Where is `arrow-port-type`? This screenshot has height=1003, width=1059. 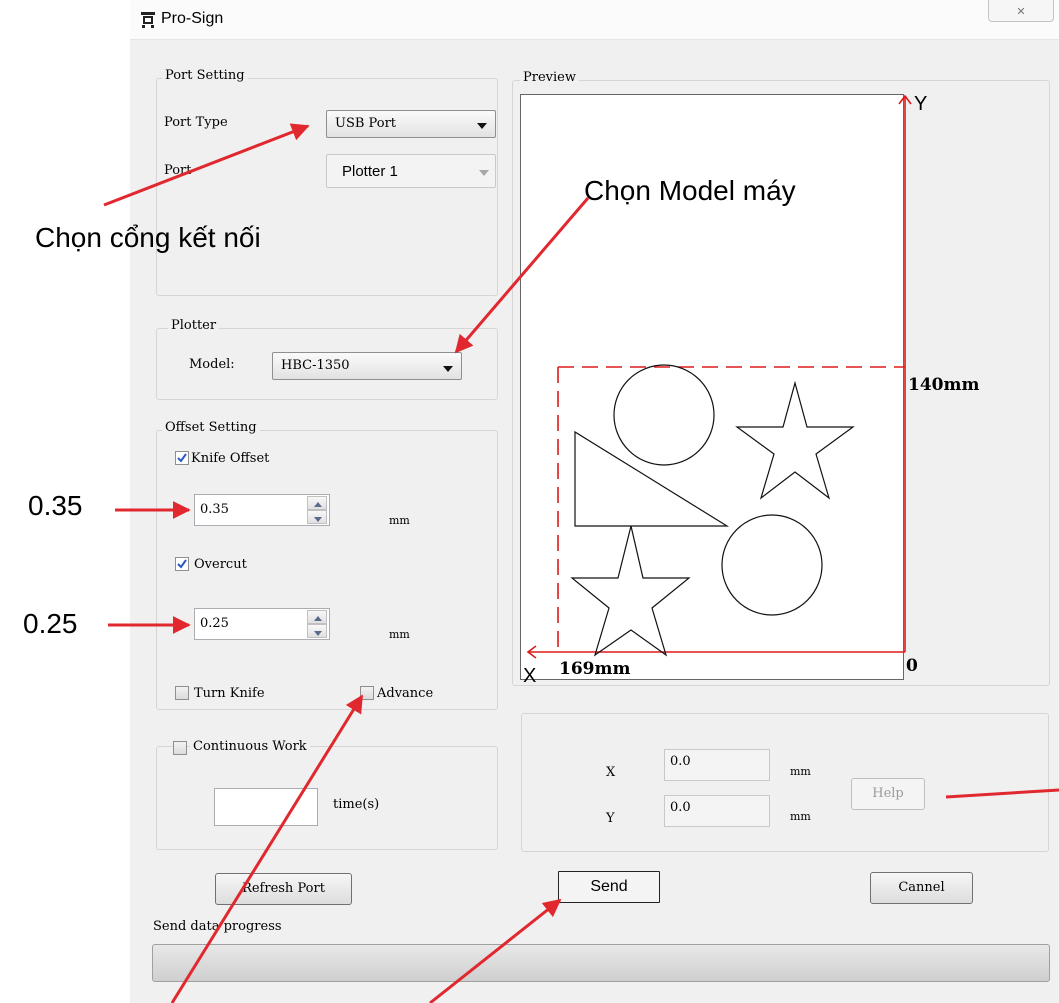
arrow-port-type is located at coordinates (206, 165).